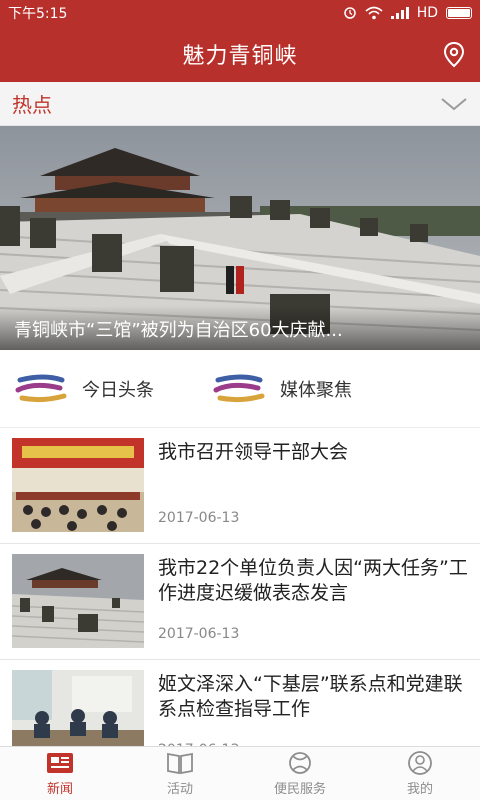  What do you see at coordinates (399, 13) in the screenshot?
I see `signal-icon` at bounding box center [399, 13].